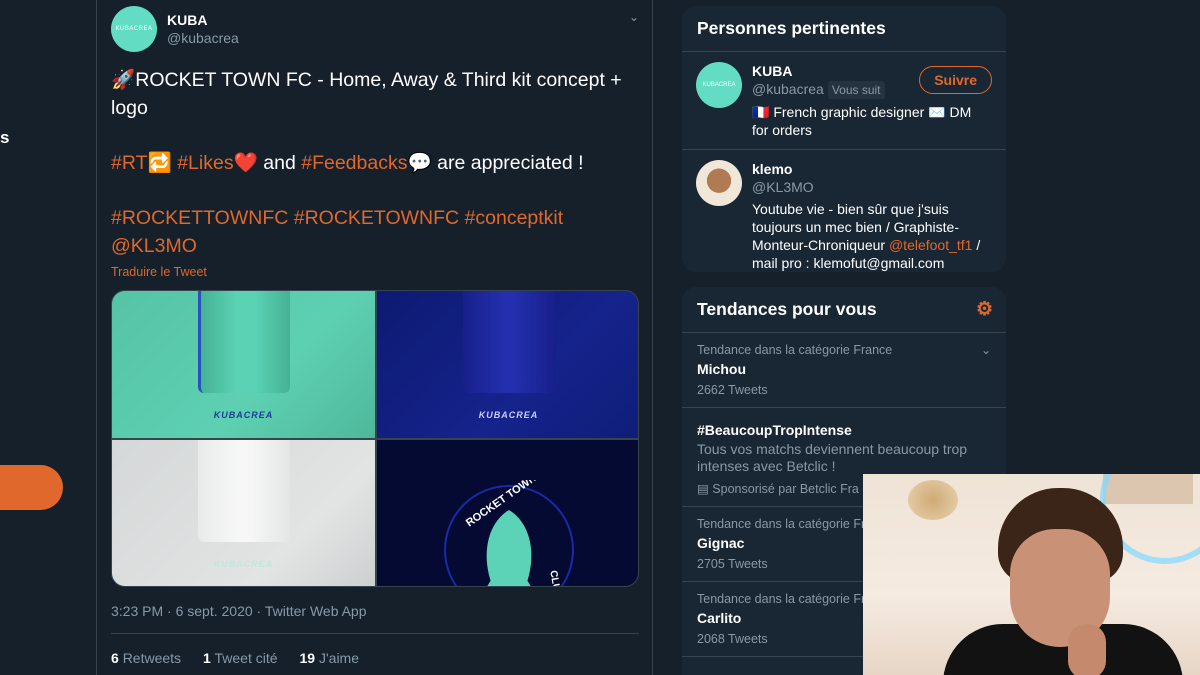 This screenshot has width=1200, height=675. Describe the element at coordinates (245, 163) in the screenshot. I see `heart-emoji: ❤️` at that location.